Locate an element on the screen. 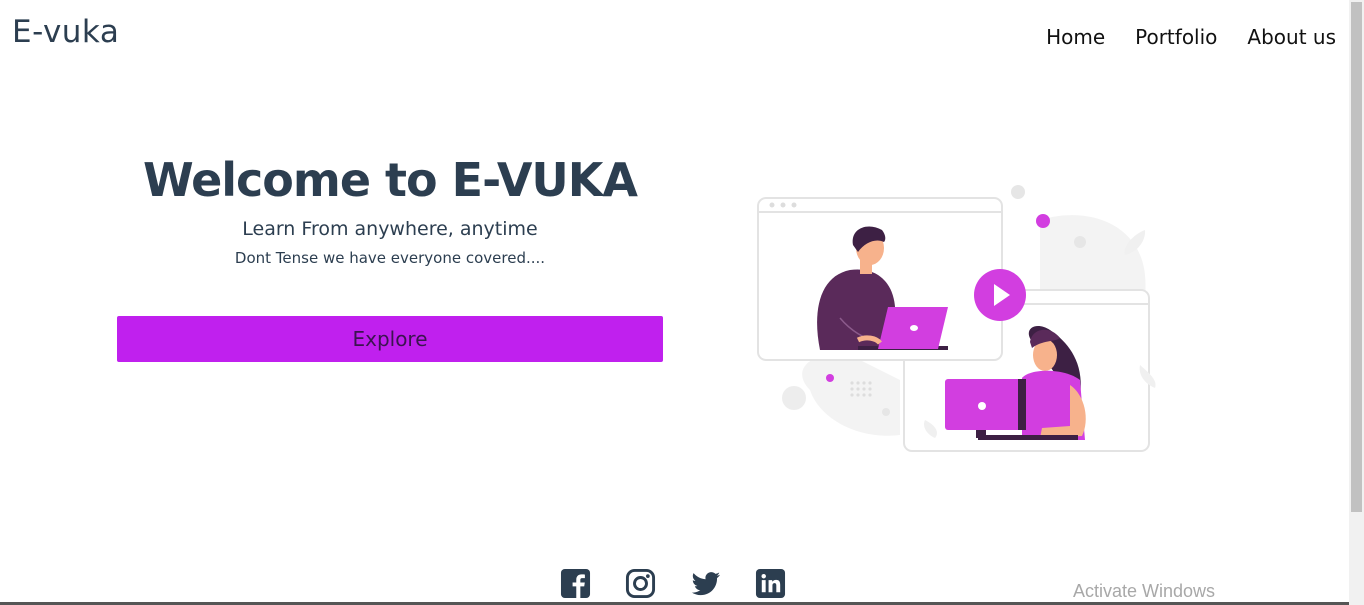 The image size is (1364, 605). facebook-icon is located at coordinates (575, 583).